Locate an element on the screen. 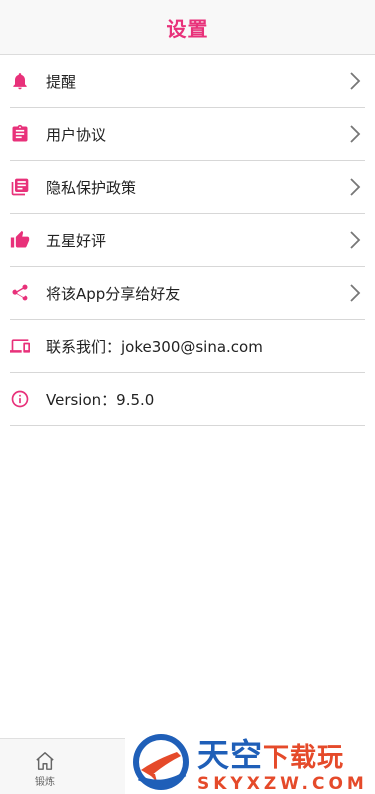 Image resolution: width=375 pixels, height=794 pixels. settings-item-version: Version：9.5.0 is located at coordinates (187, 399).